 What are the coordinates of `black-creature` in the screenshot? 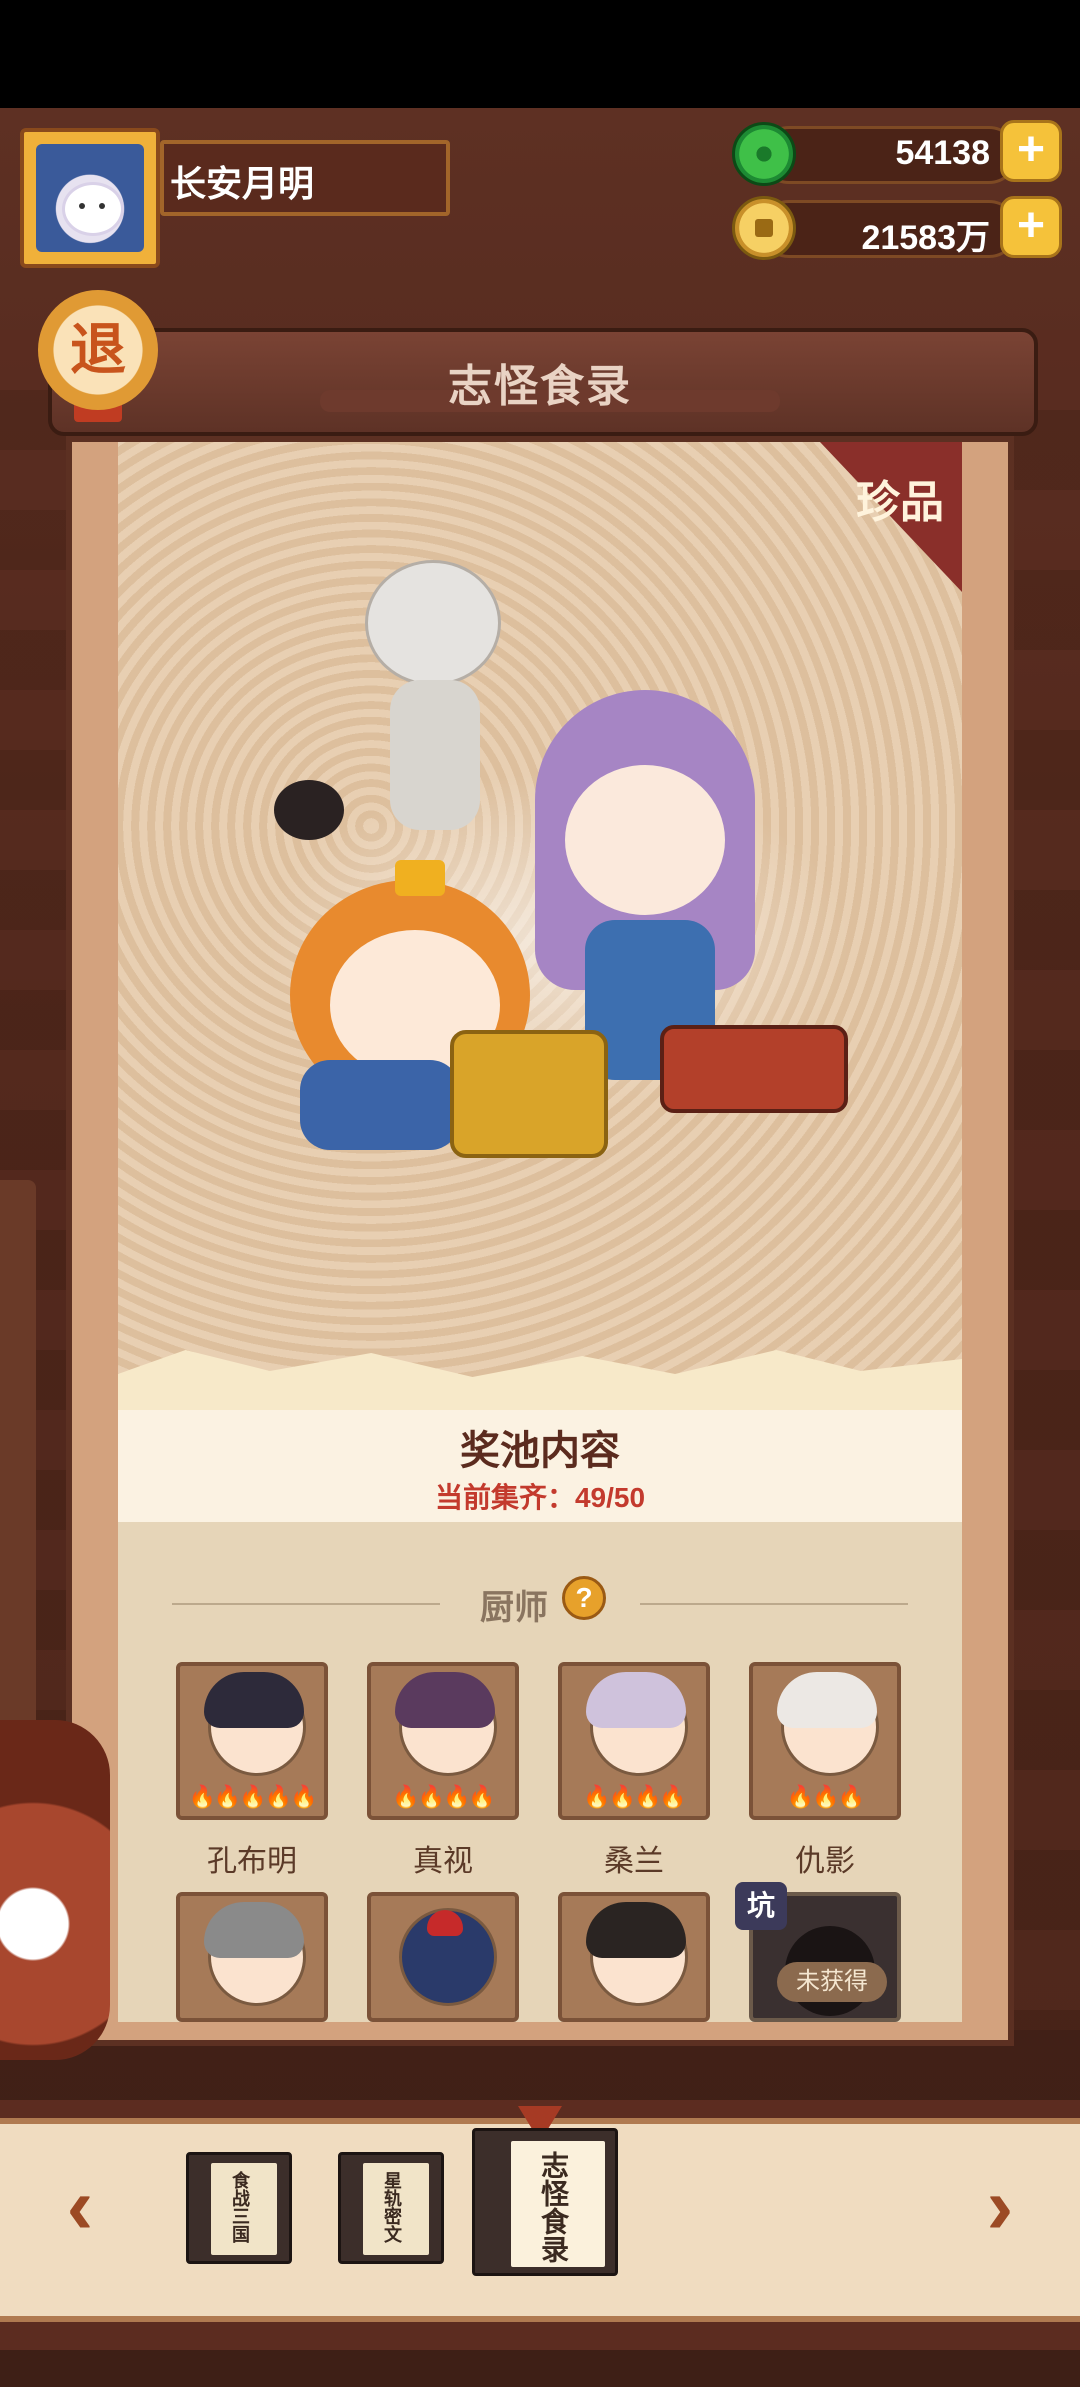 It's located at (309, 810).